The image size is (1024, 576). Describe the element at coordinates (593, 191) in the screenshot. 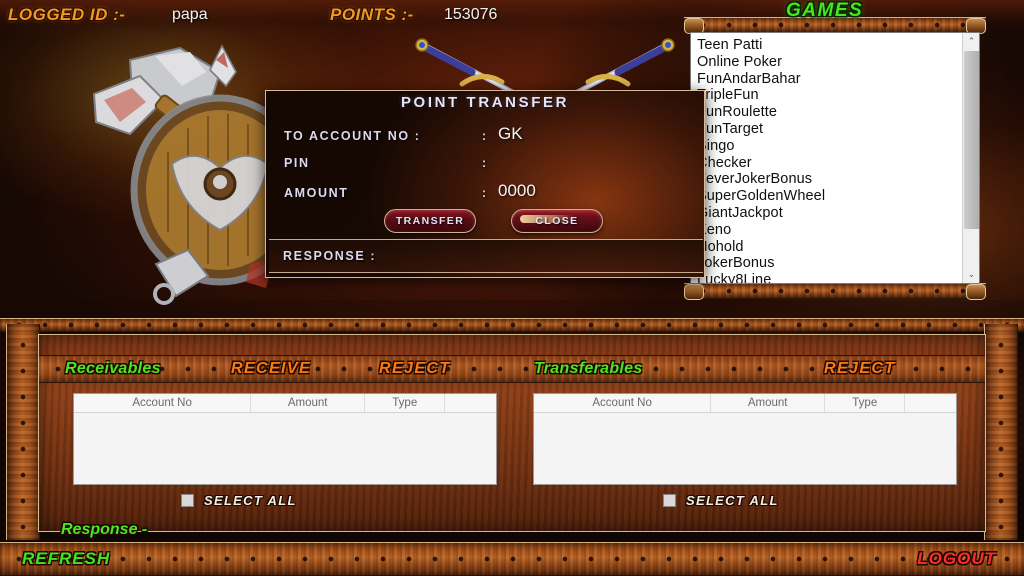

I see `amount-input` at that location.